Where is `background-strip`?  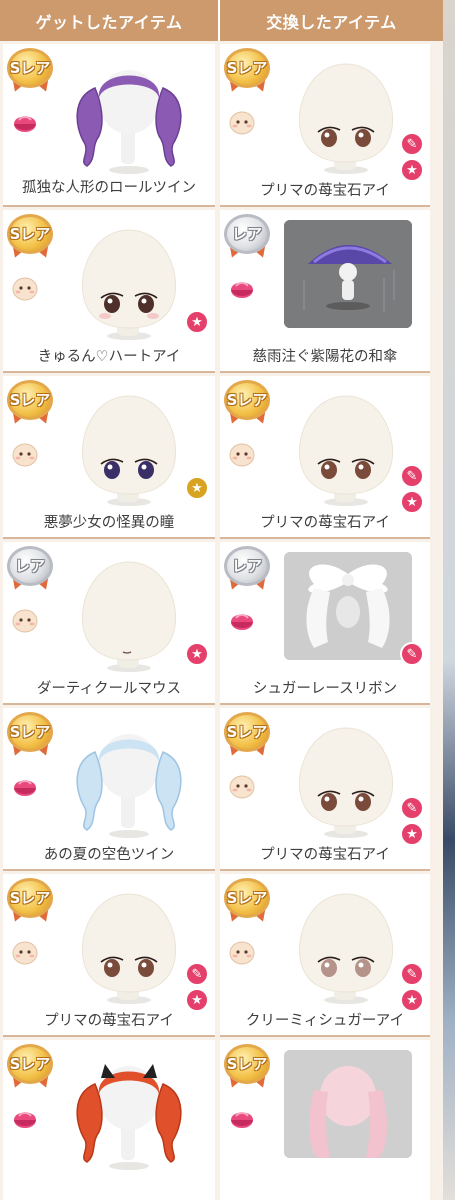 background-strip is located at coordinates (449, 600).